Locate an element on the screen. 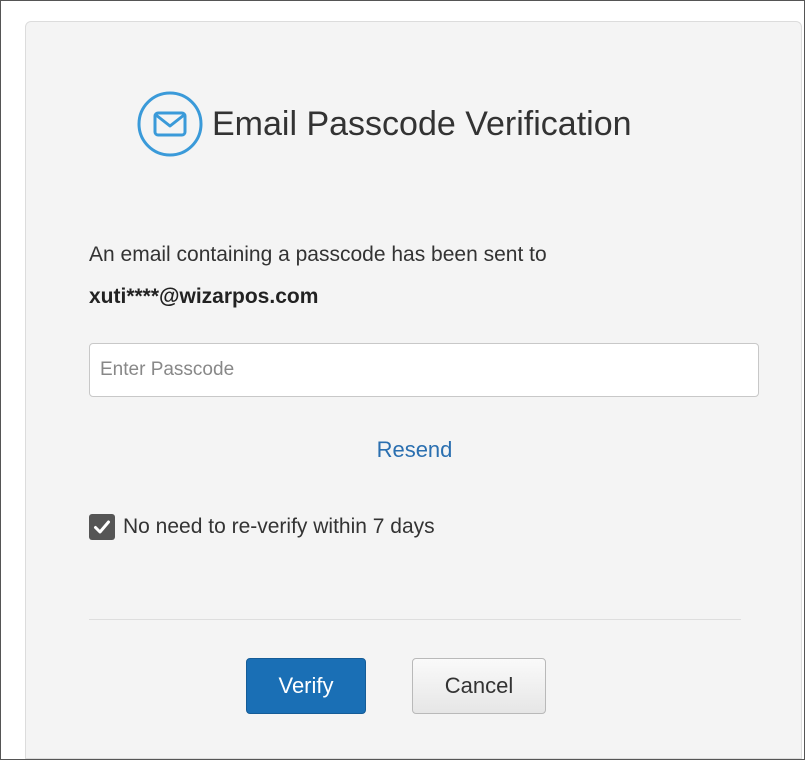  remember-device-label: No need to re-verify within 7 days is located at coordinates (279, 526).